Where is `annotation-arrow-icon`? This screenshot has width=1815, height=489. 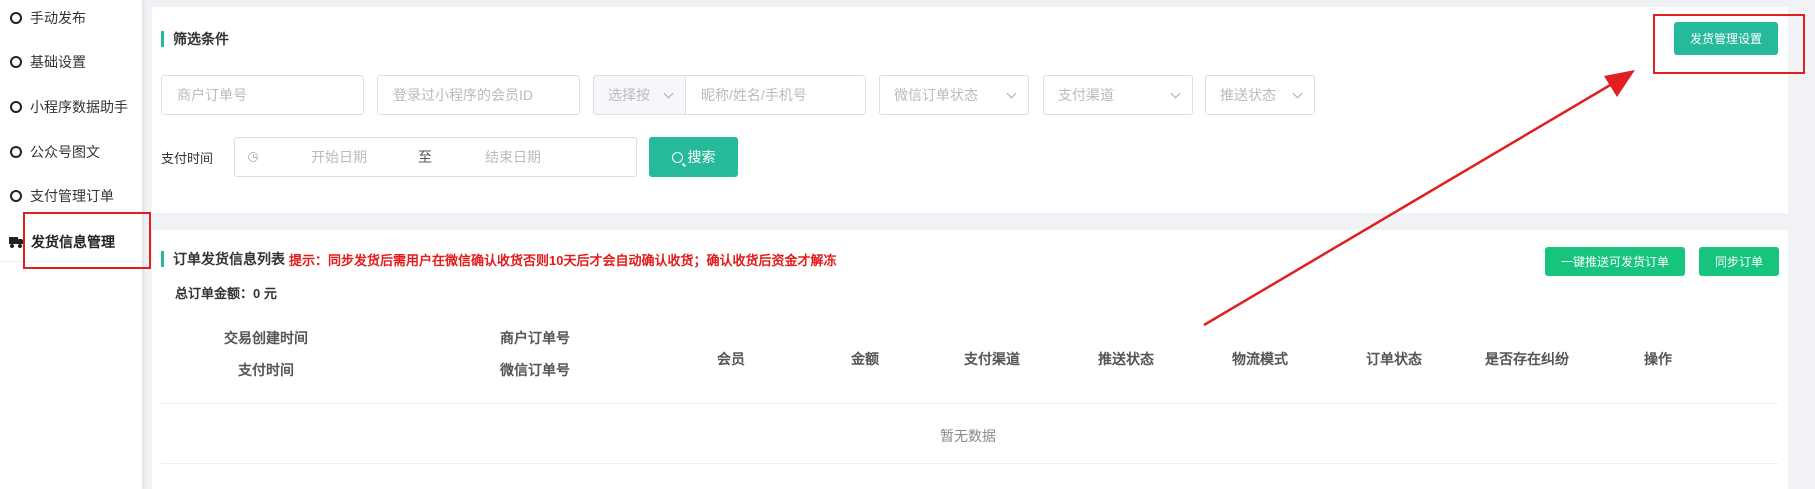
annotation-arrow-icon is located at coordinates (1419, 198).